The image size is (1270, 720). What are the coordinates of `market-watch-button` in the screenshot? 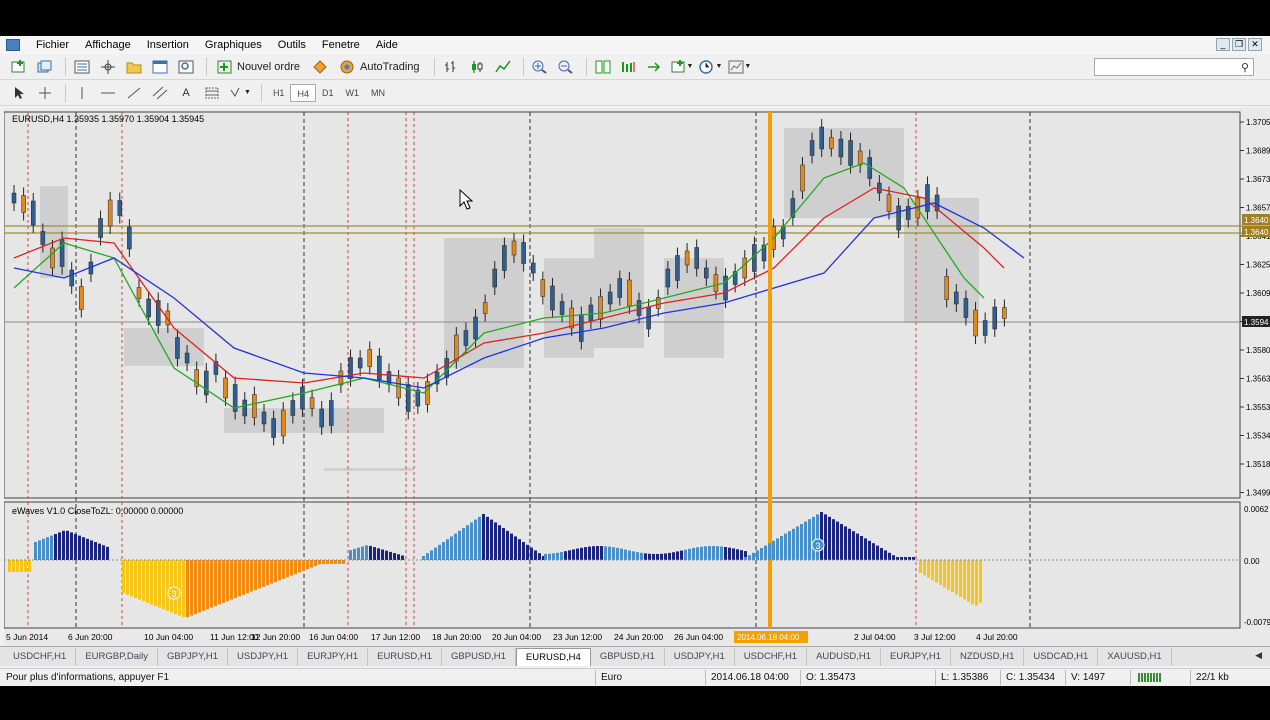 It's located at (82, 67).